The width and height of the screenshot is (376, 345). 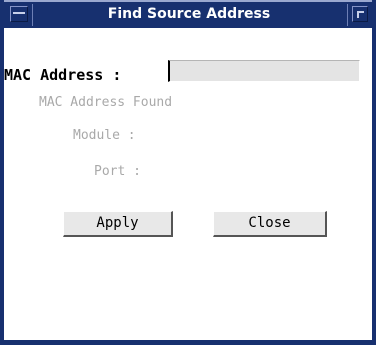 I want to click on port-label: Port :, so click(x=117, y=171).